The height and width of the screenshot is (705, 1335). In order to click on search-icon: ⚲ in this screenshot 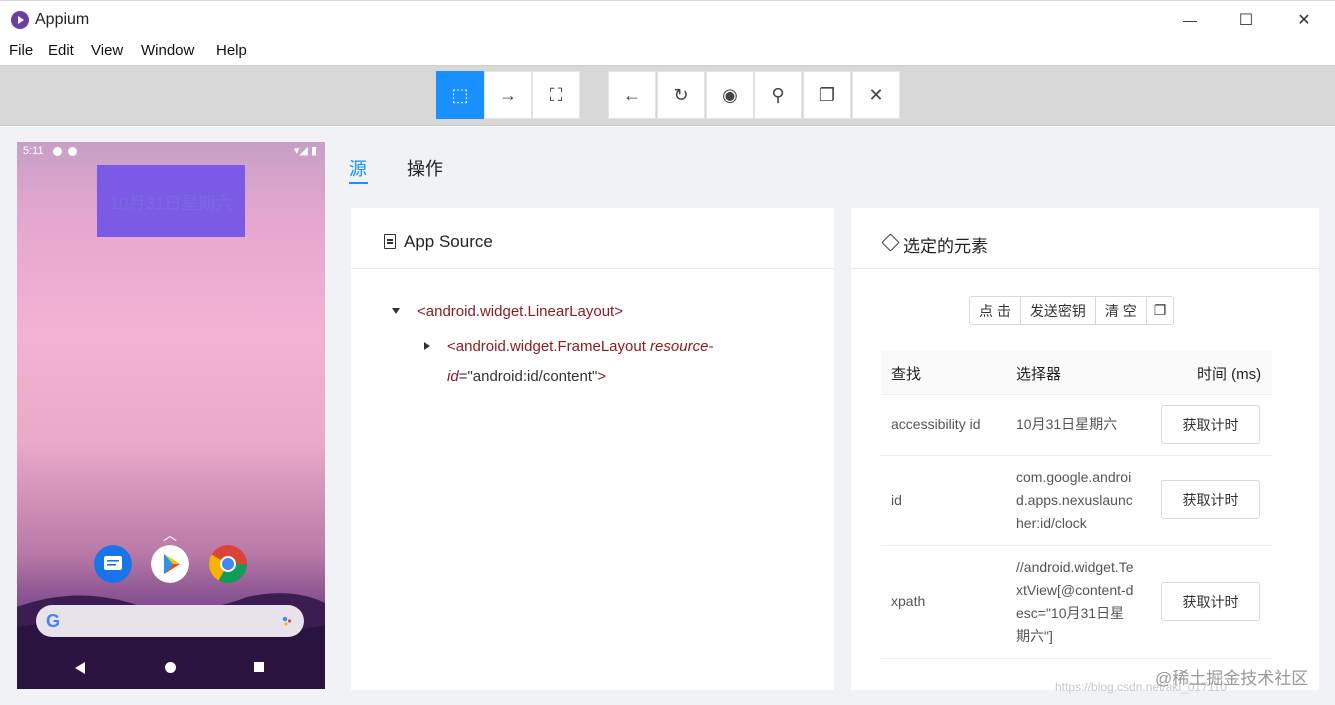, I will do `click(778, 94)`.